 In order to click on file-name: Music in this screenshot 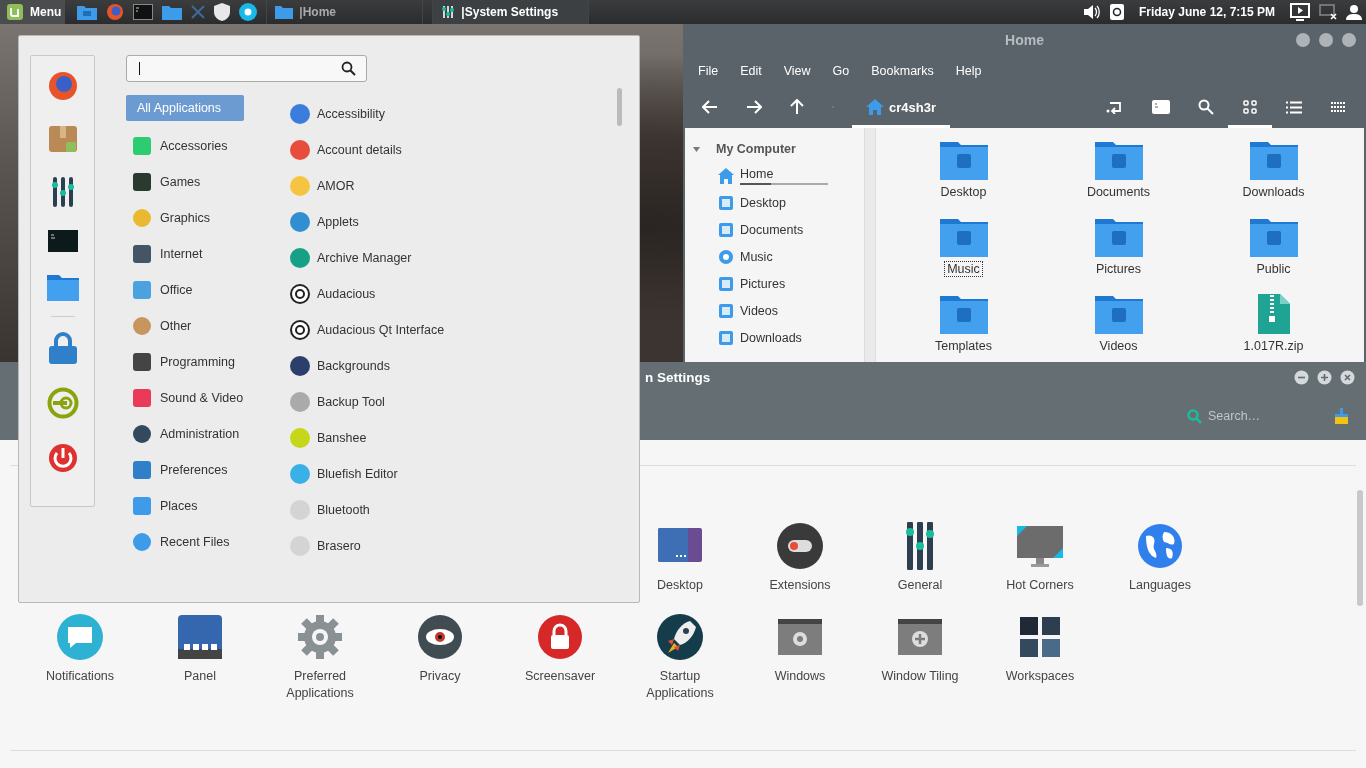, I will do `click(963, 269)`.